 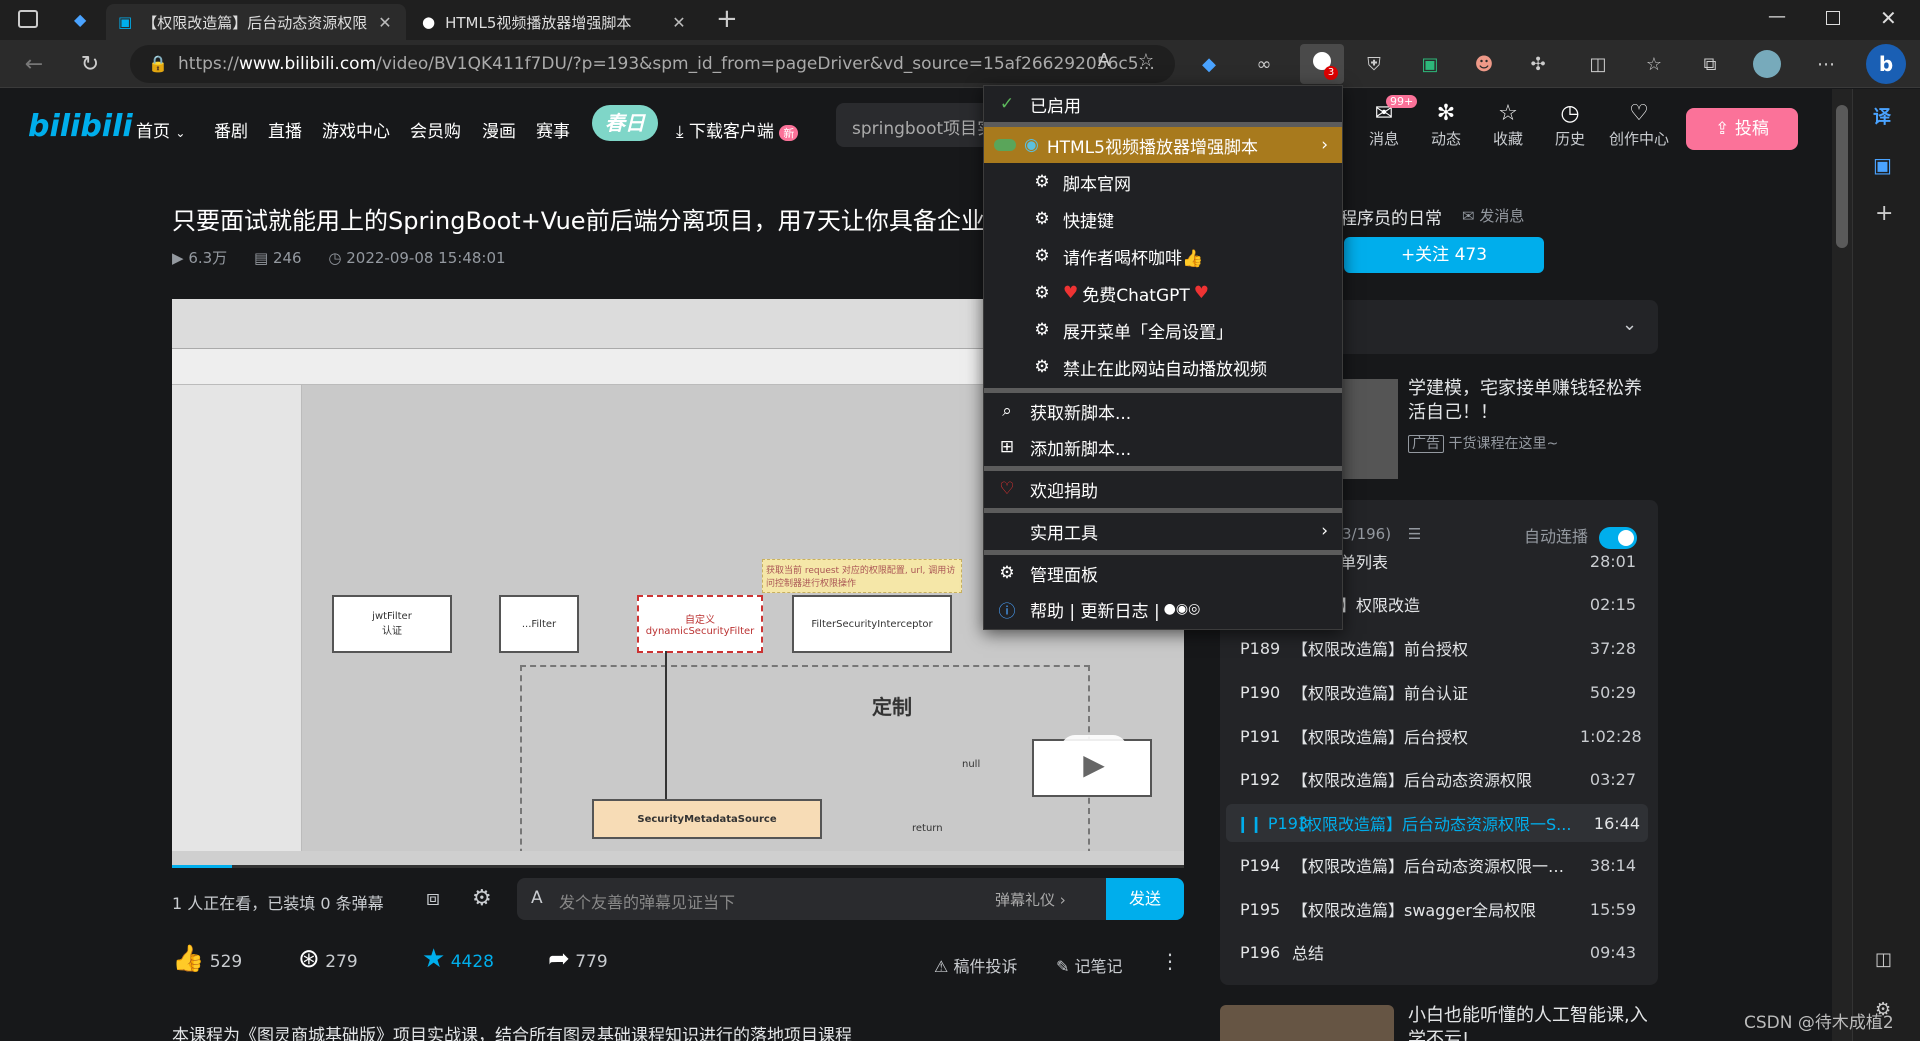 I want to click on favorites-icon: ☆, so click(x=1654, y=64).